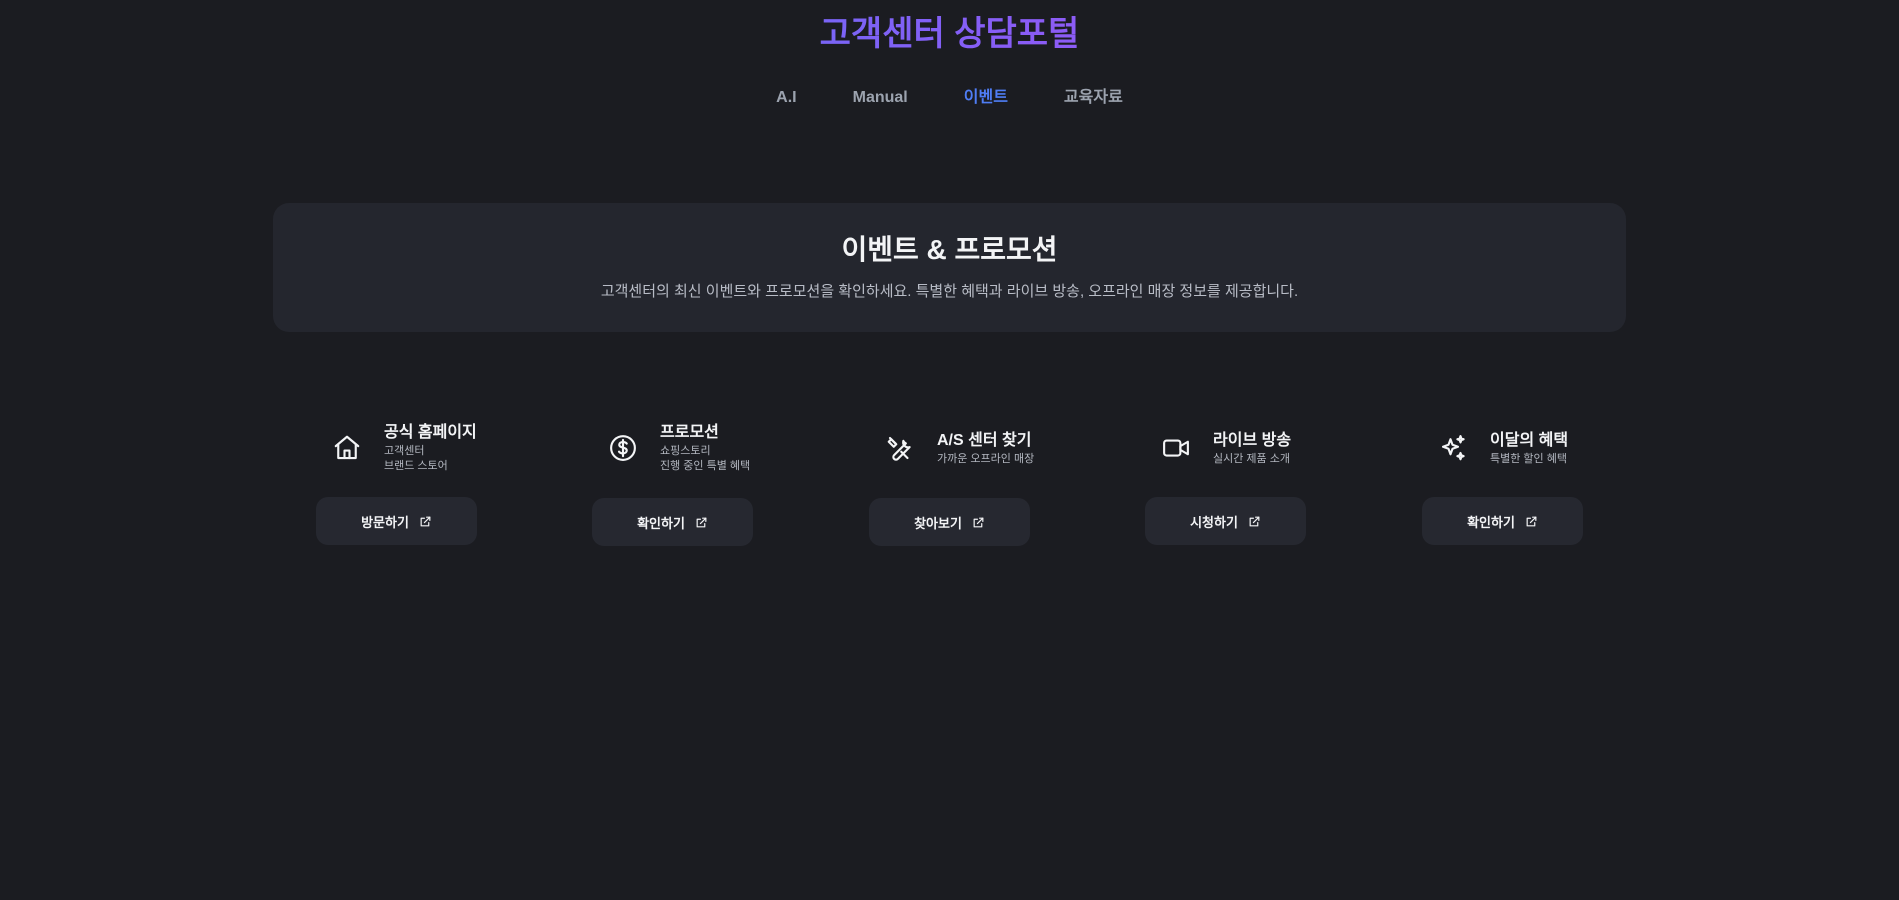  What do you see at coordinates (430, 432) in the screenshot?
I see `card-title: 공식 홈페이지` at bounding box center [430, 432].